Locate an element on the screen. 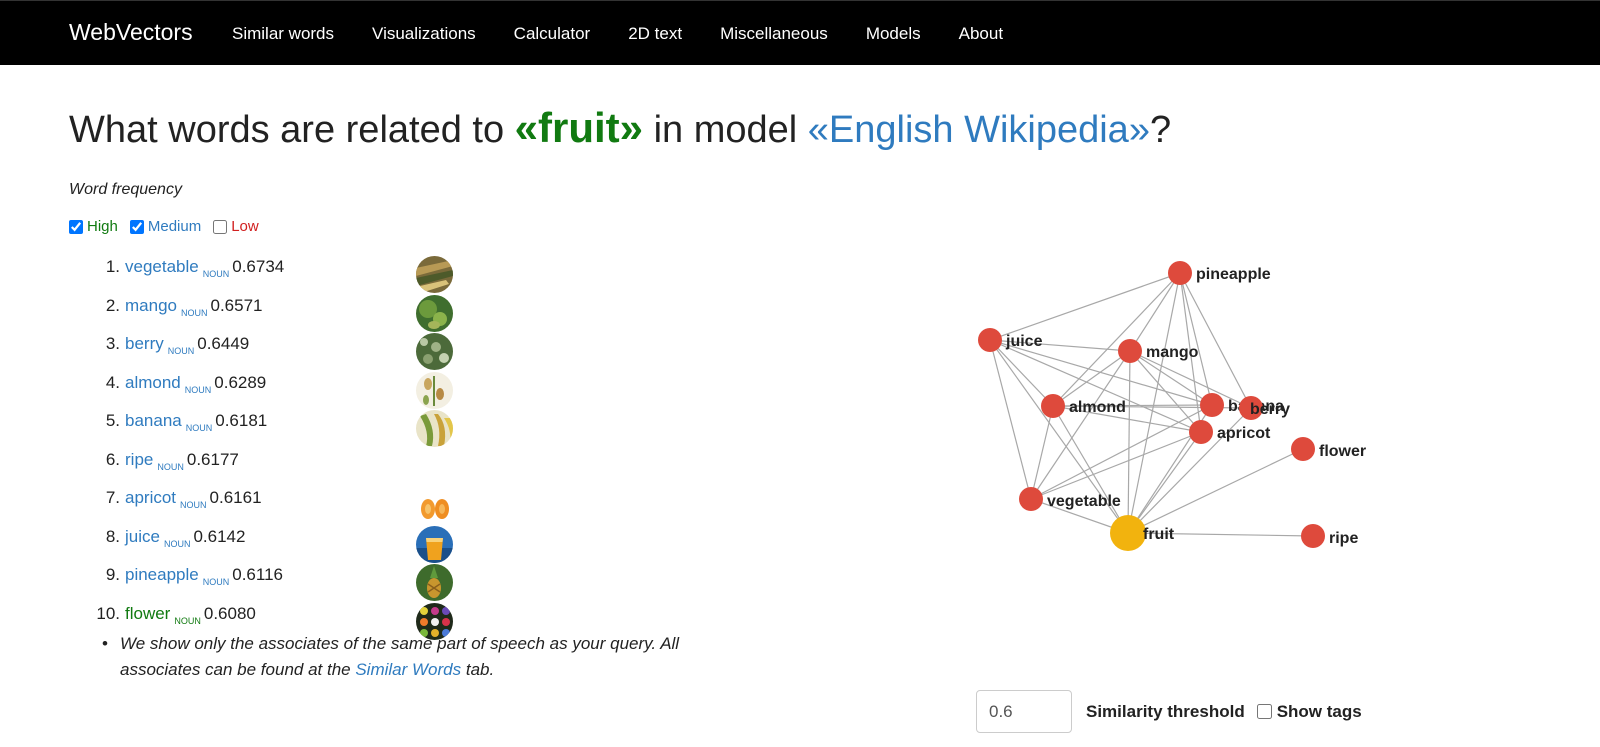  result-word: mango is located at coordinates (151, 305).